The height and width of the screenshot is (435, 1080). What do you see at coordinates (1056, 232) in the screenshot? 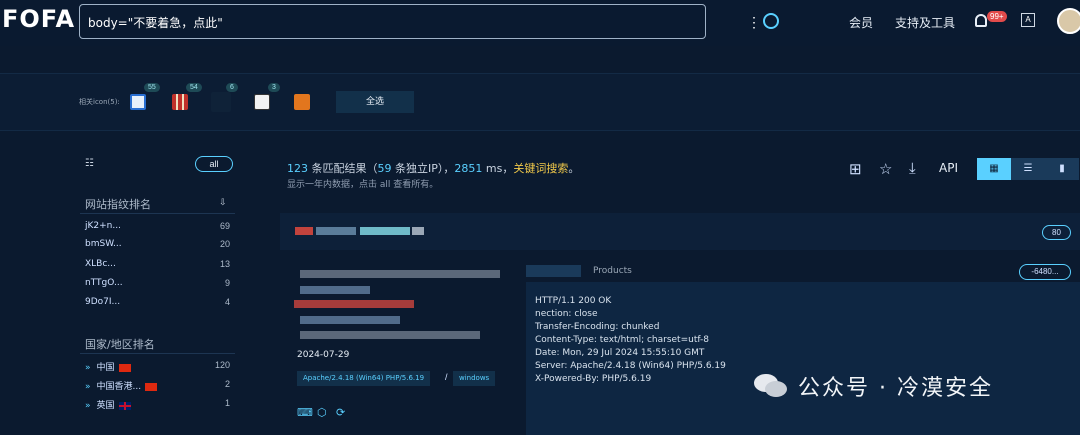
I see `port-badge: 80` at bounding box center [1056, 232].